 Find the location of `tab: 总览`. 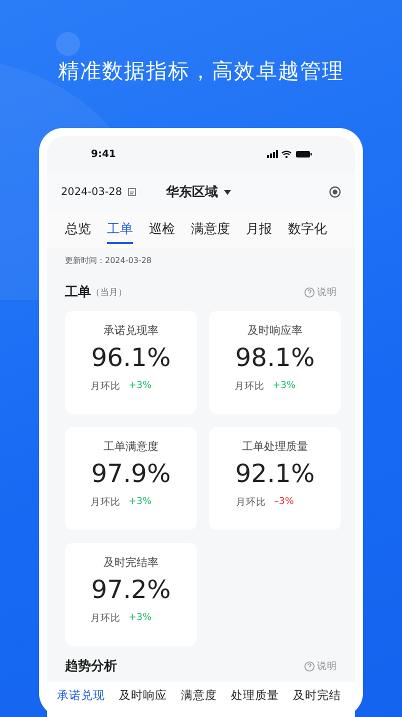

tab: 总览 is located at coordinates (78, 230).